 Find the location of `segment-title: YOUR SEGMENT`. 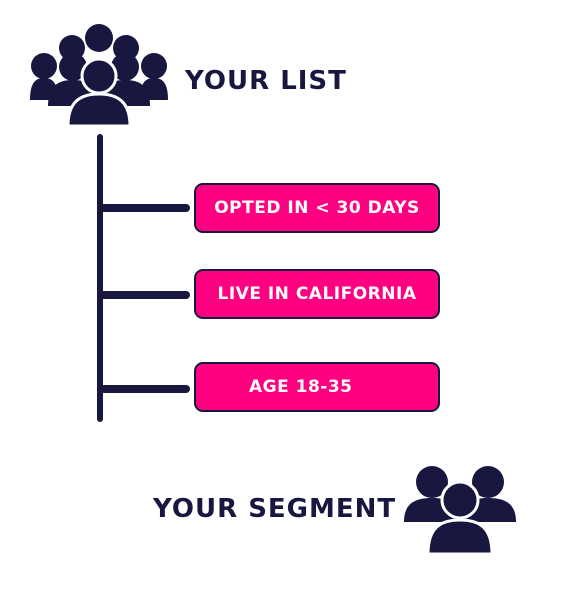

segment-title: YOUR SEGMENT is located at coordinates (275, 509).